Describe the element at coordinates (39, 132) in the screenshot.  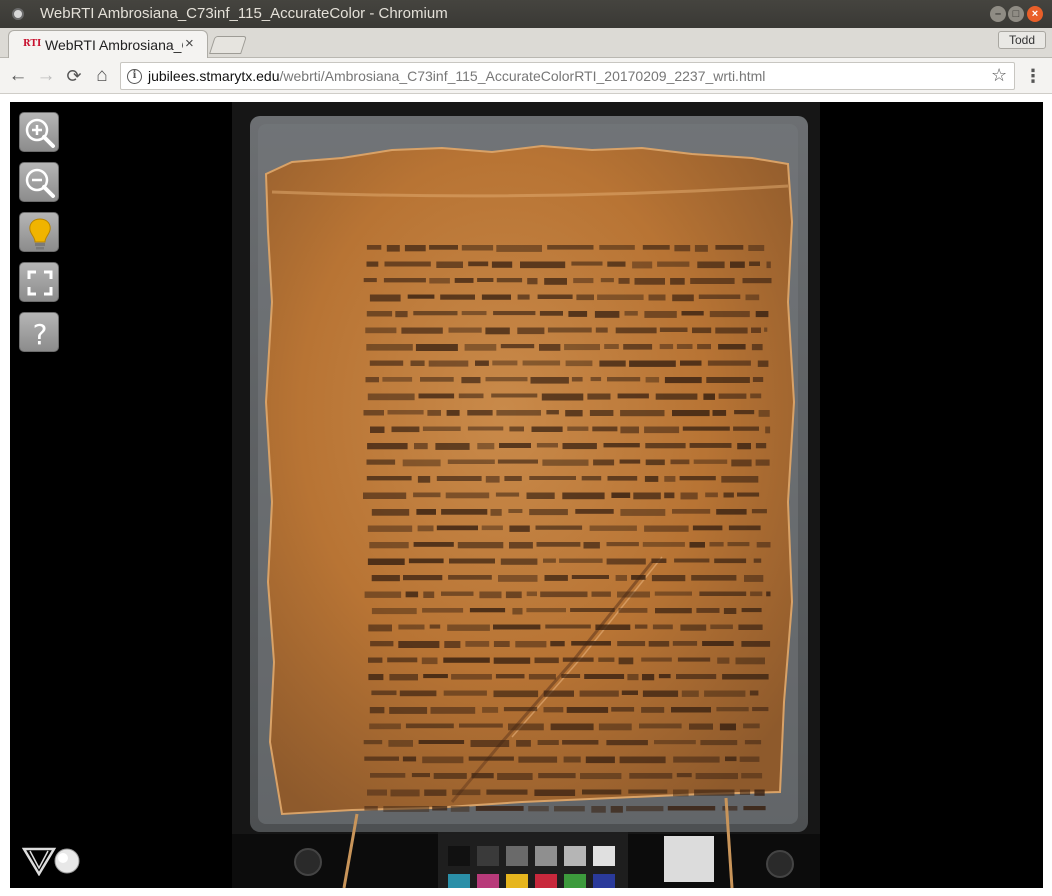
I see `zoom-in-button` at that location.